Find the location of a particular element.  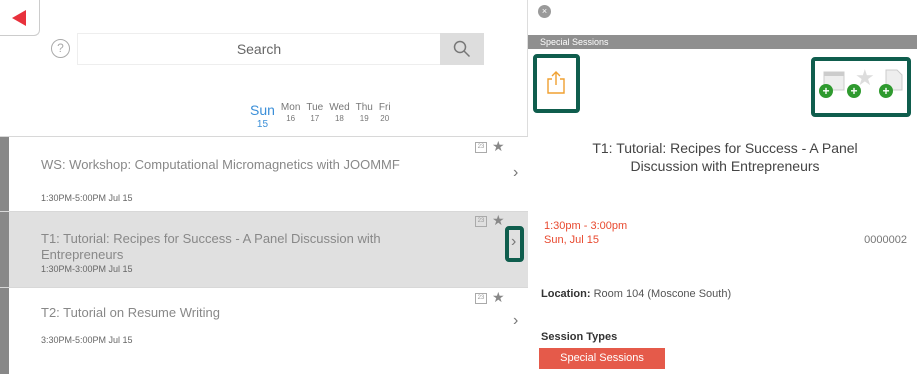

day-date: 17 is located at coordinates (315, 118).